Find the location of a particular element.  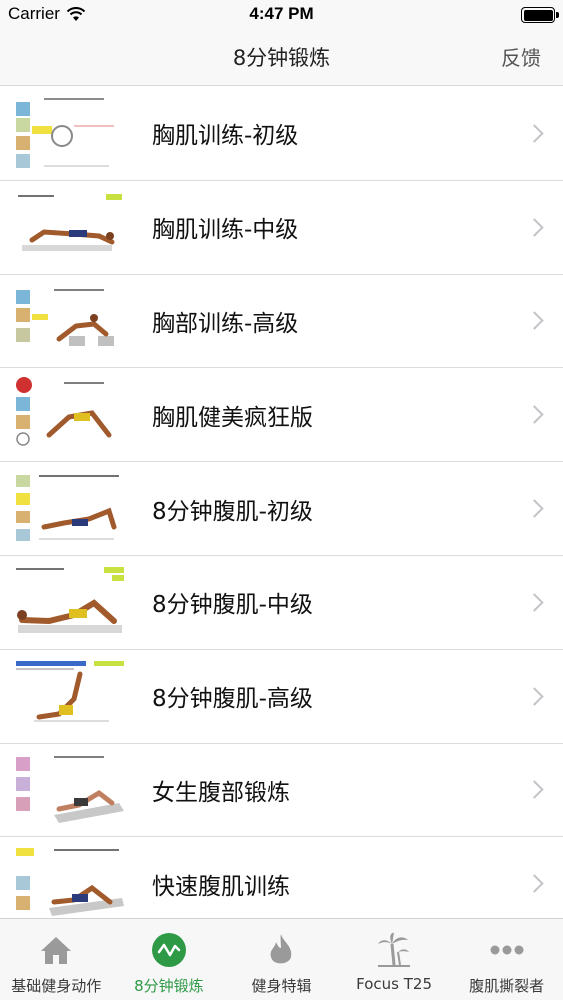

list-item-label: 胸肌健美疯狂版 is located at coordinates (232, 417).